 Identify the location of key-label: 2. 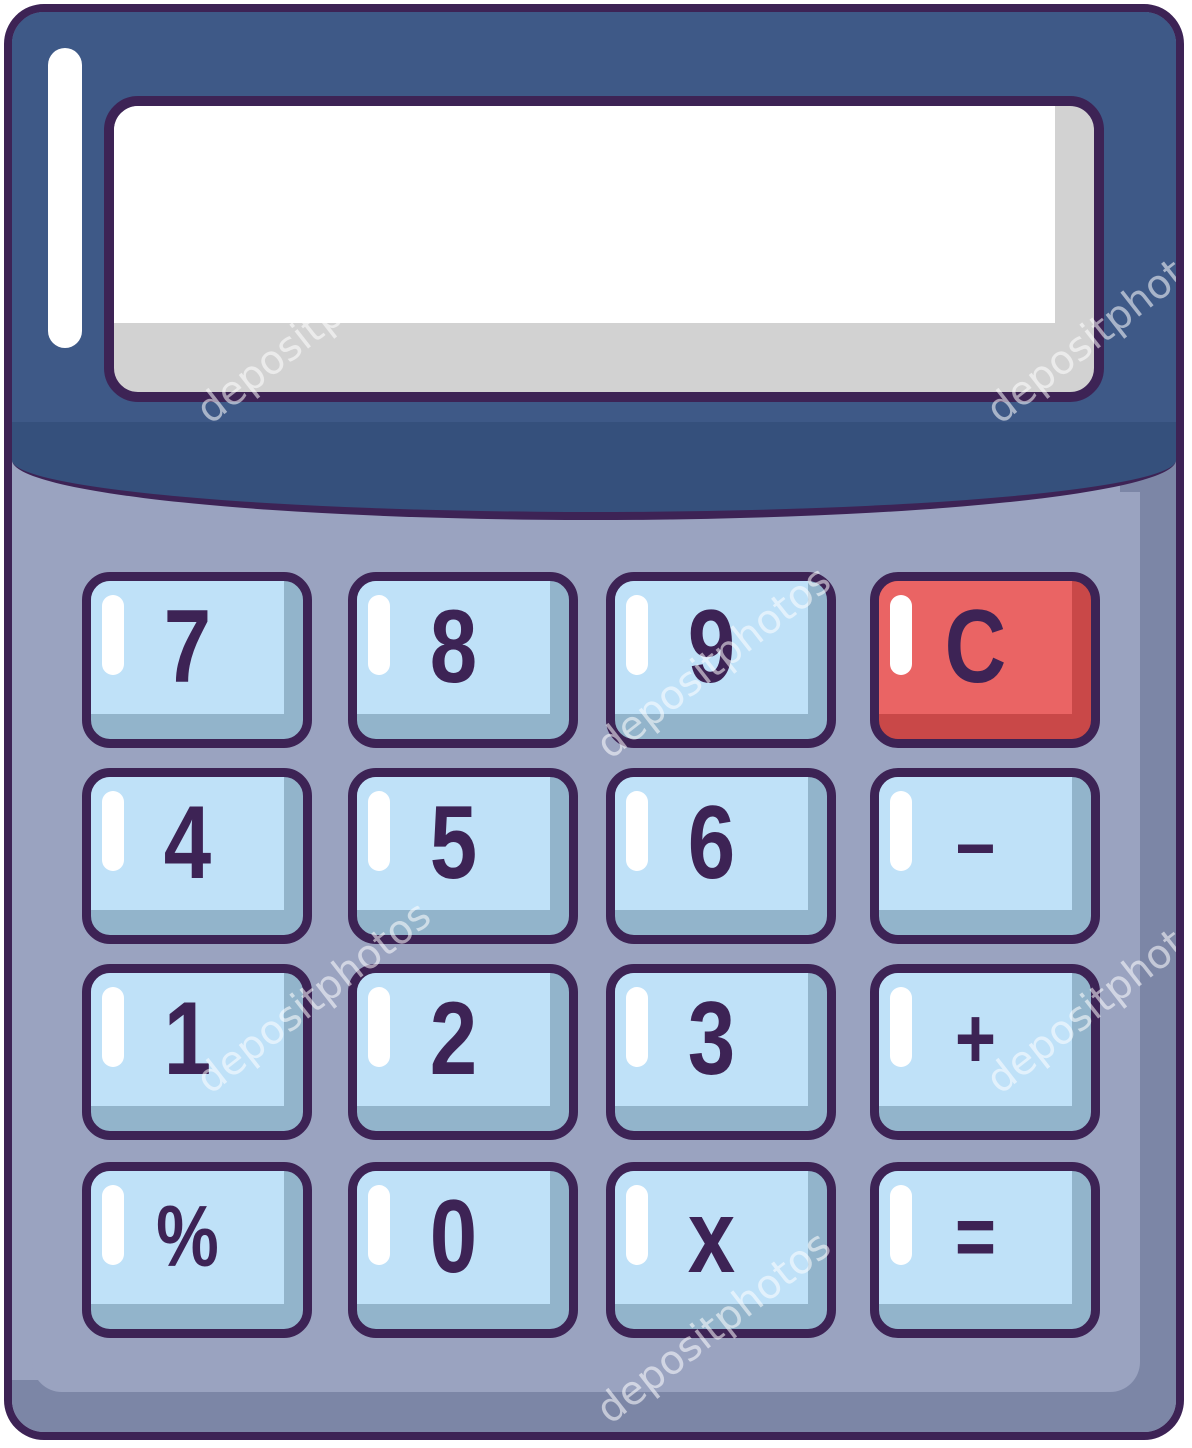
(453, 1038).